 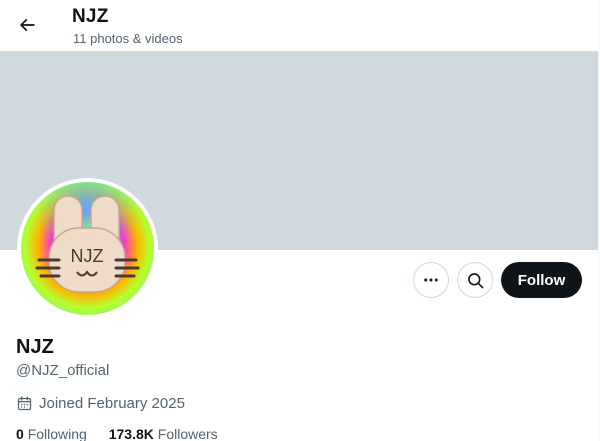 I want to click on display-name: NJZ, so click(x=35, y=347).